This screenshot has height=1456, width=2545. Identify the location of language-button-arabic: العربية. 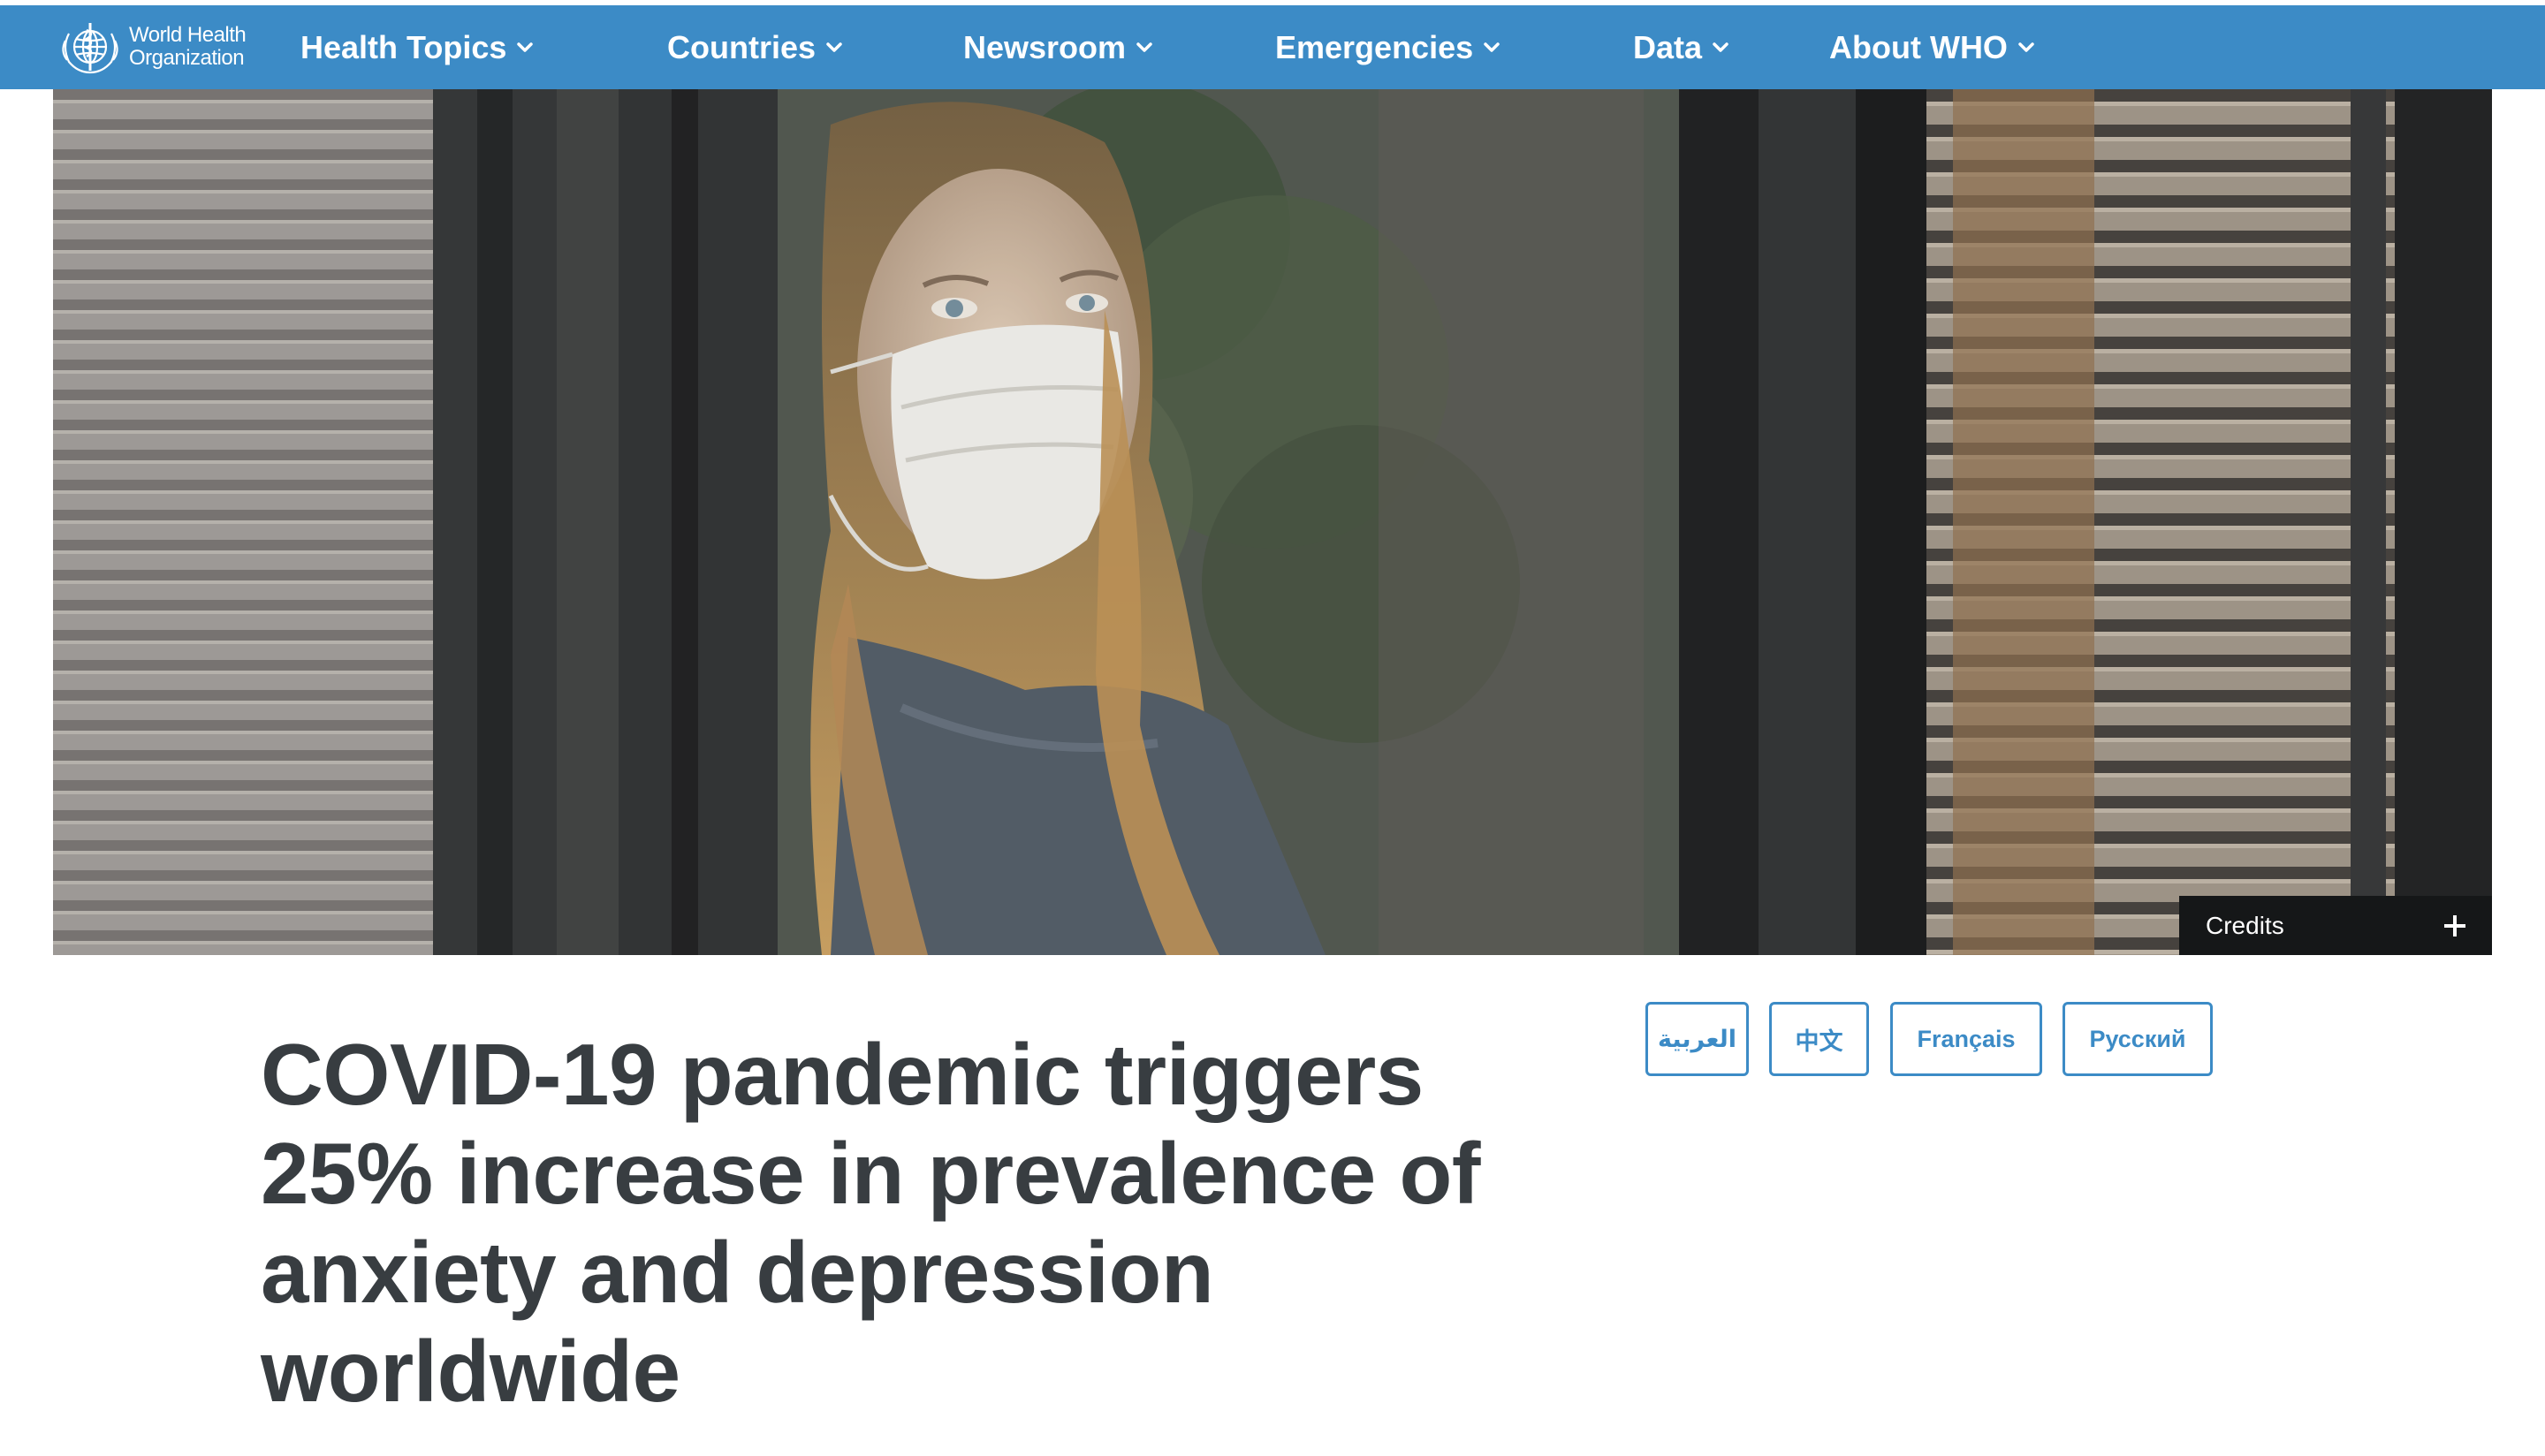
(1697, 1039).